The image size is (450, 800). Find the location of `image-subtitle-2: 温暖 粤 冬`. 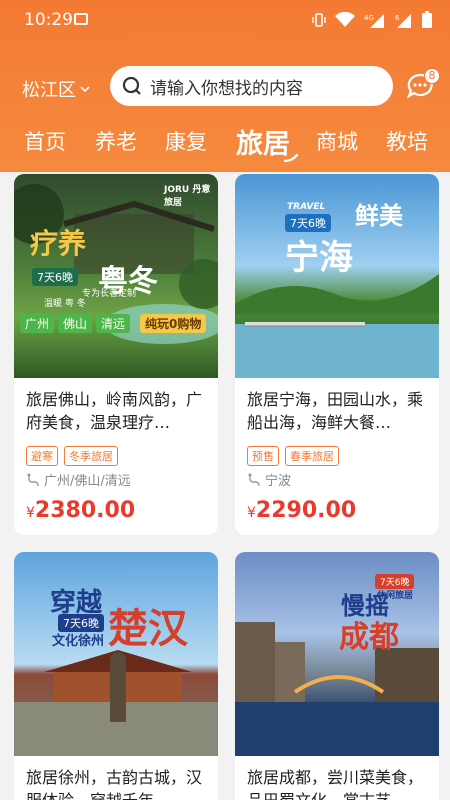

image-subtitle-2: 温暖 粤 冬 is located at coordinates (65, 304).